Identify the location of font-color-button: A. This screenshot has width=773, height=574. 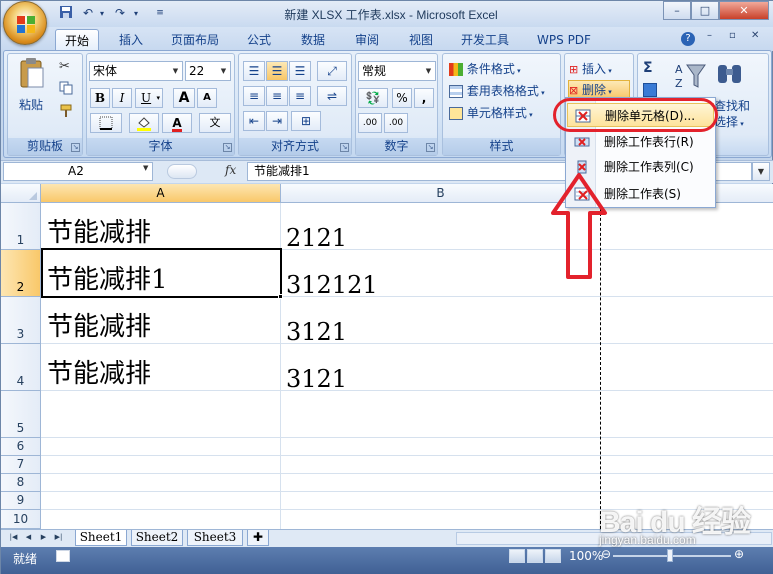
(177, 123).